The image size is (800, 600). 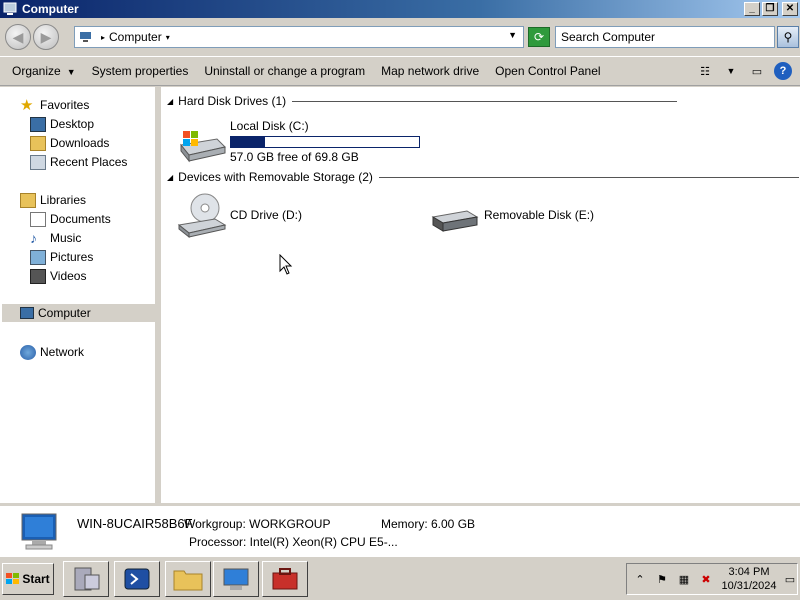 I want to click on taskbar-powershell, so click(x=137, y=579).